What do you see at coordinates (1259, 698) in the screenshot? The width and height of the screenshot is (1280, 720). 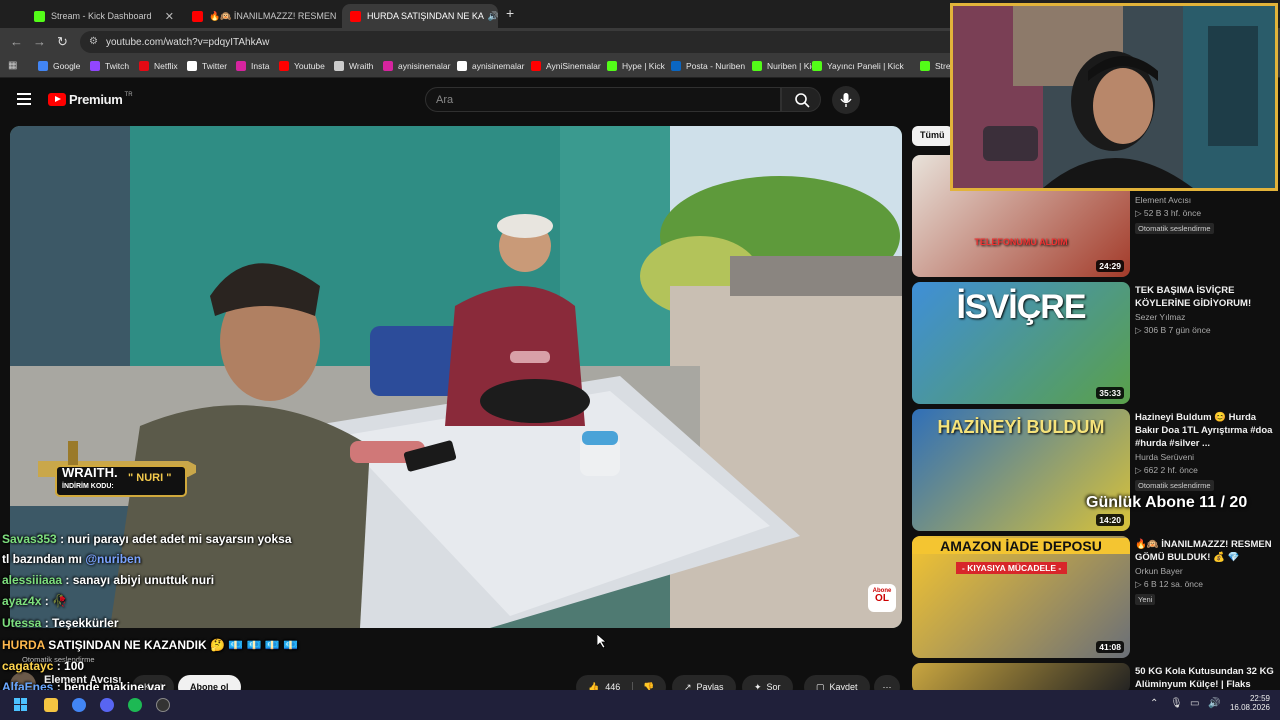 I see `clock-time: 22:59` at bounding box center [1259, 698].